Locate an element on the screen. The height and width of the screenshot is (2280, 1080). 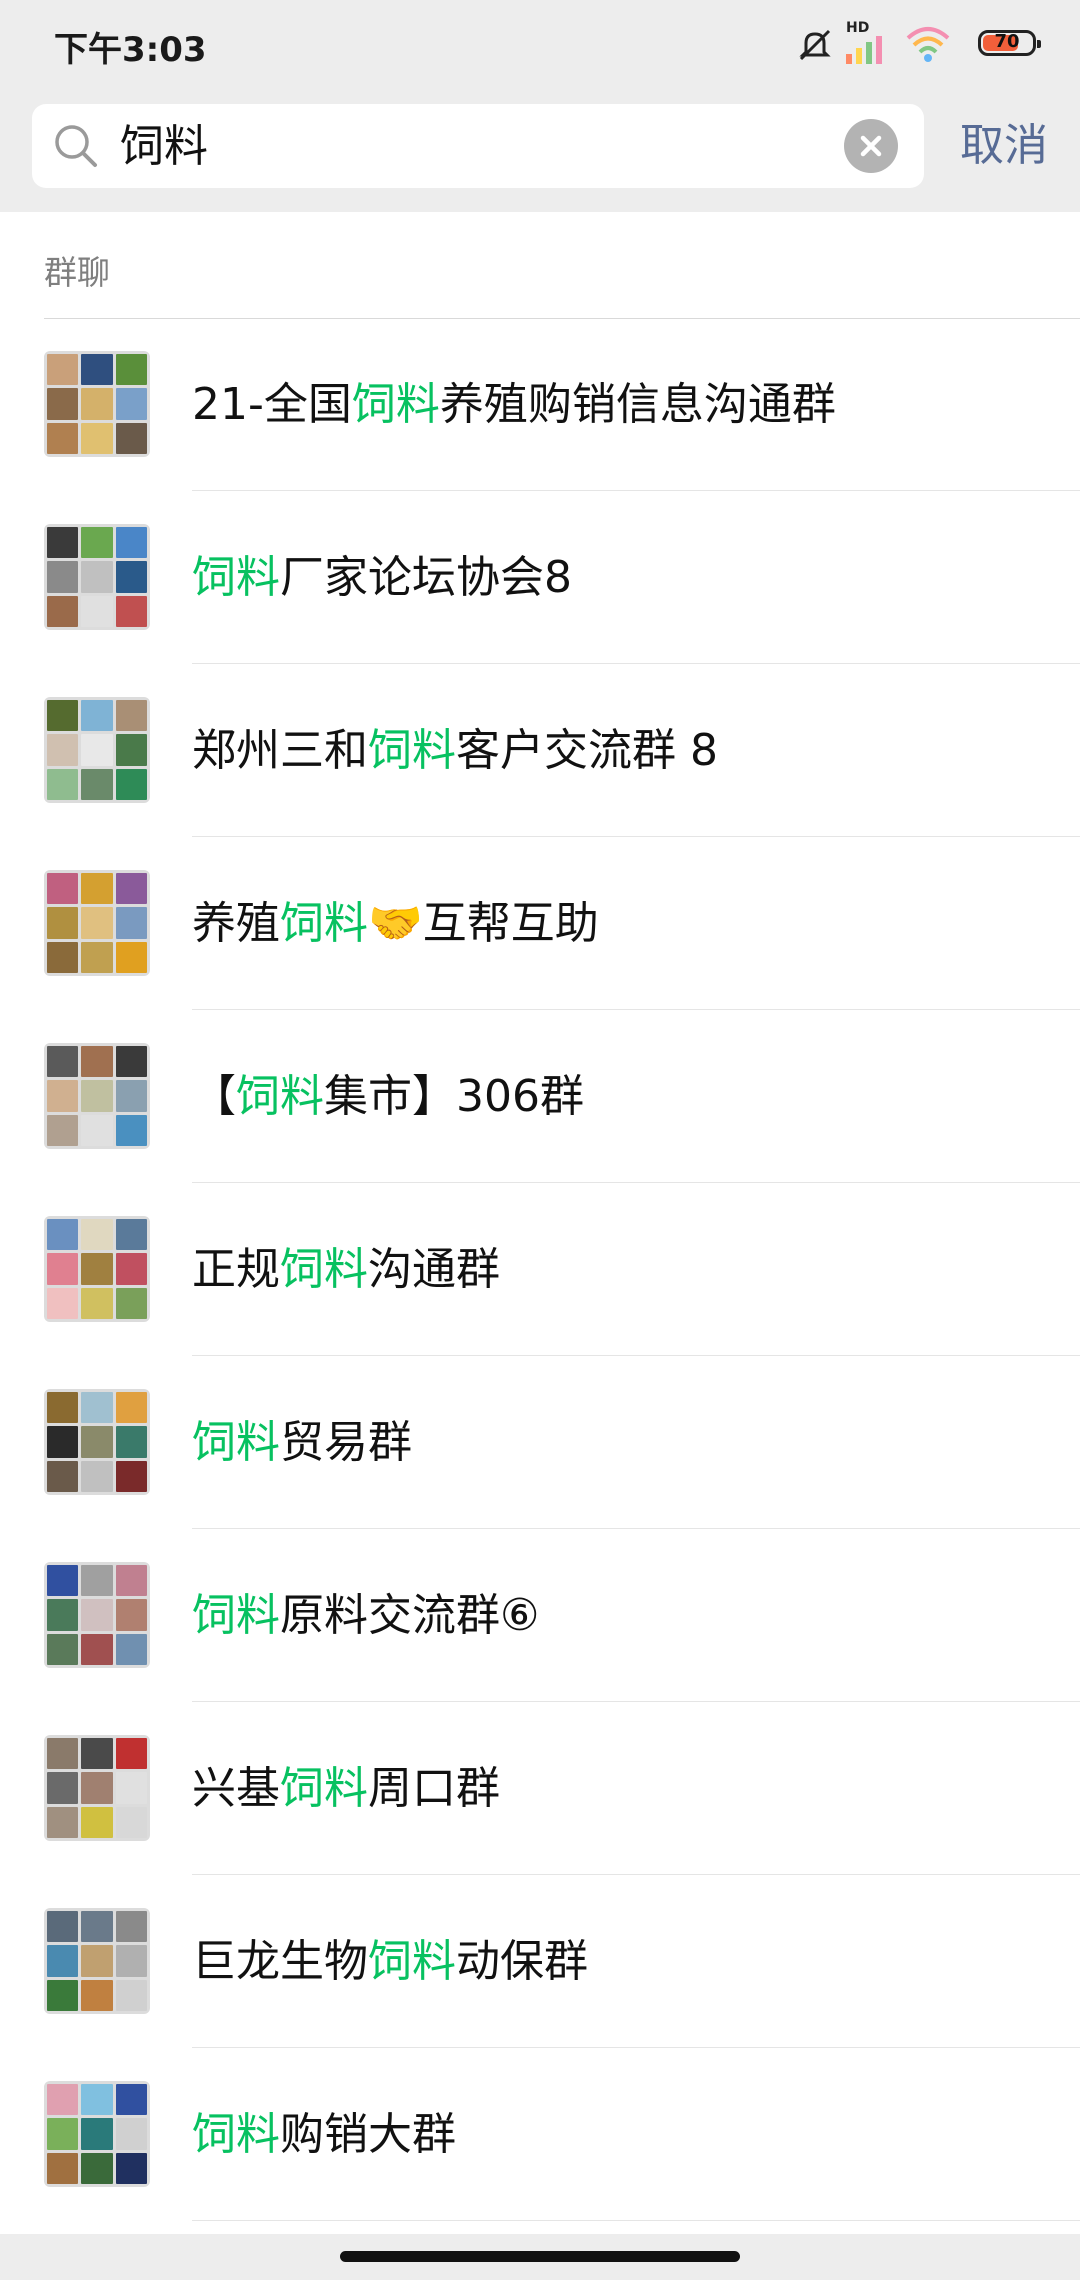
group-result-row: 饲料原料交流群⑥ is located at coordinates (540, 1615).